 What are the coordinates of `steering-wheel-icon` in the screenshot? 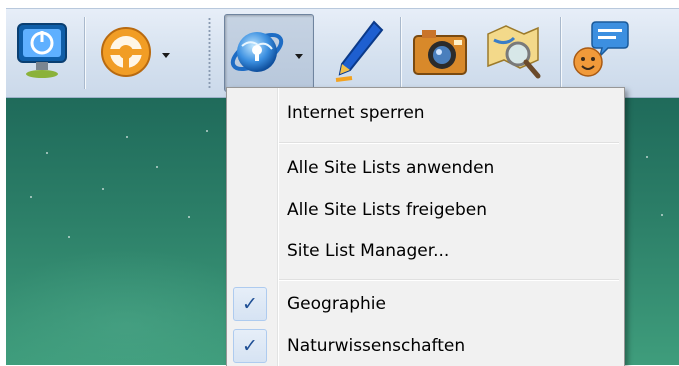 It's located at (126, 52).